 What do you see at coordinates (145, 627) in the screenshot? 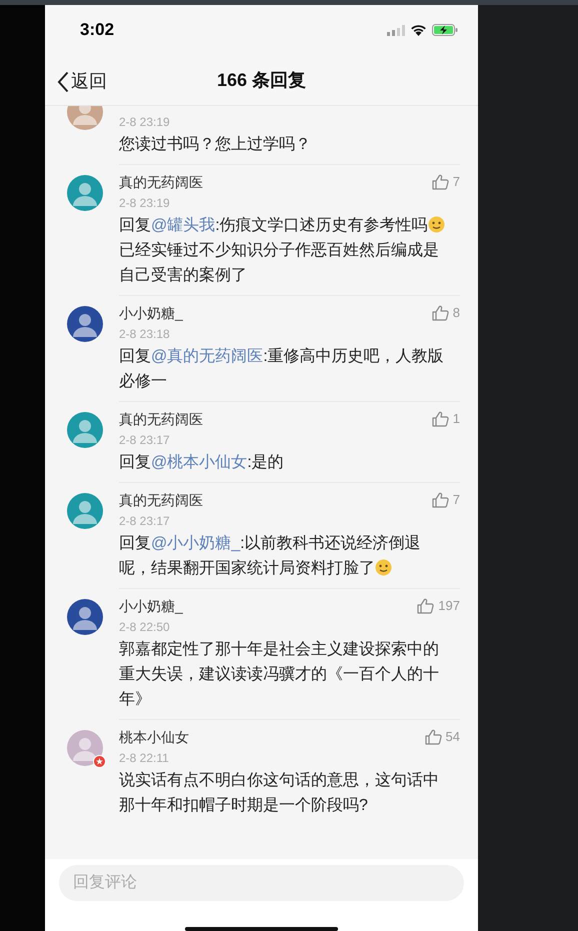
I see `comment-time: 2-8 22:50` at bounding box center [145, 627].